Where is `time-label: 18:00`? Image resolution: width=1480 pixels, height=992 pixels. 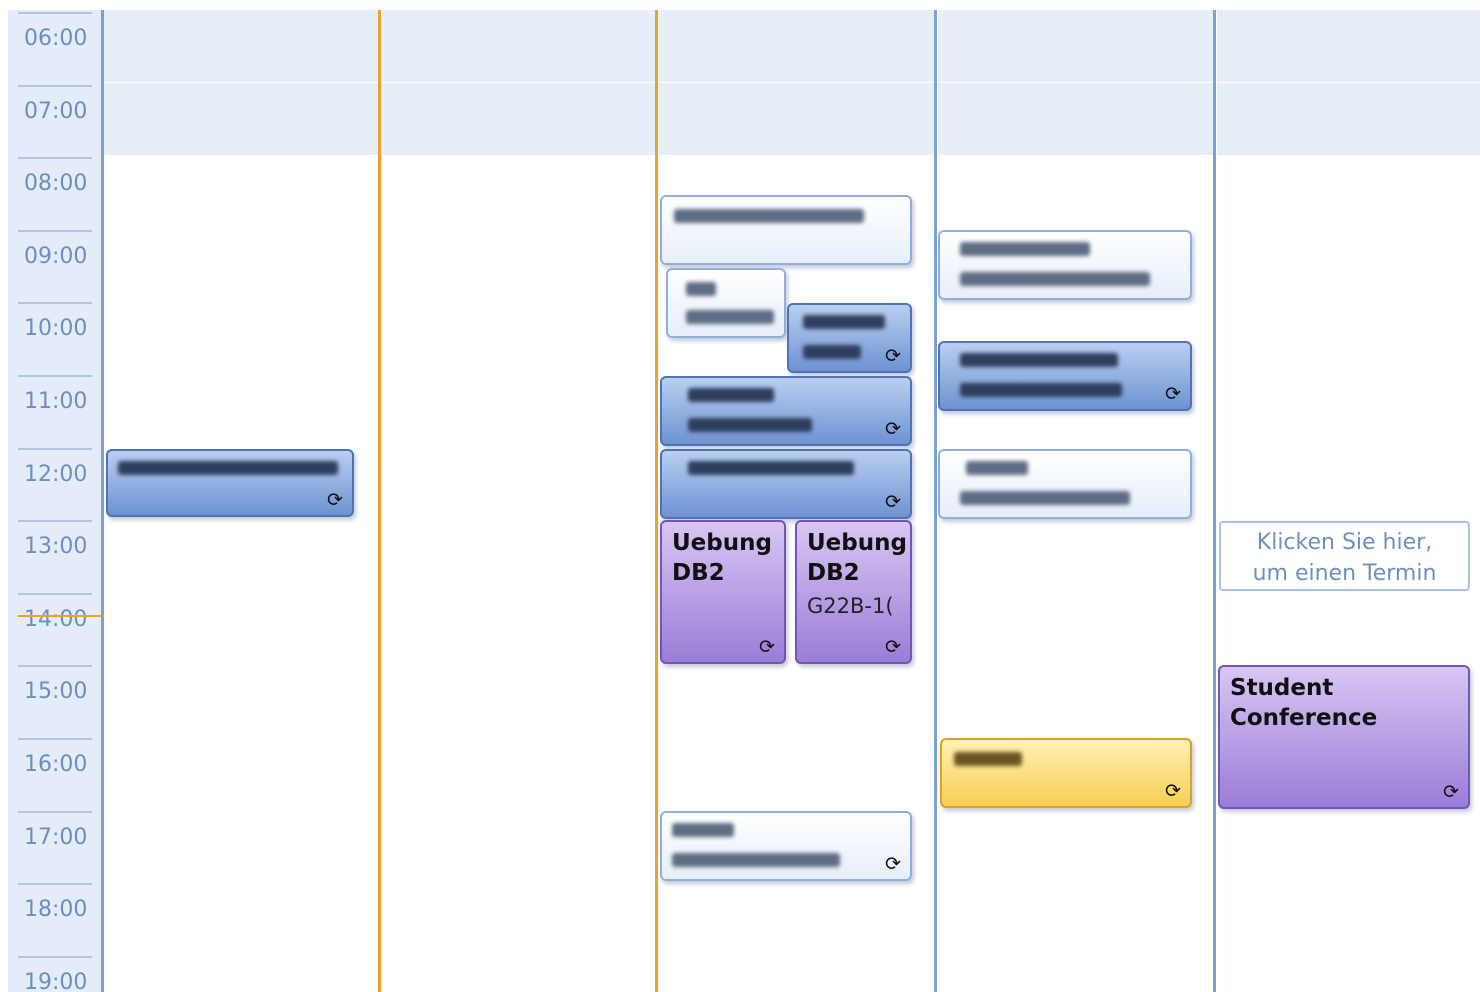
time-label: 18:00 is located at coordinates (56, 910).